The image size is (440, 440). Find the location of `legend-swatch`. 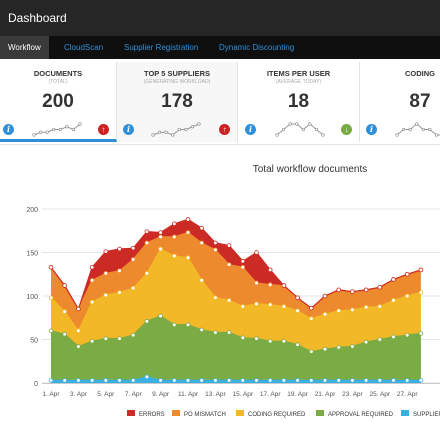

legend-swatch is located at coordinates (405, 413).